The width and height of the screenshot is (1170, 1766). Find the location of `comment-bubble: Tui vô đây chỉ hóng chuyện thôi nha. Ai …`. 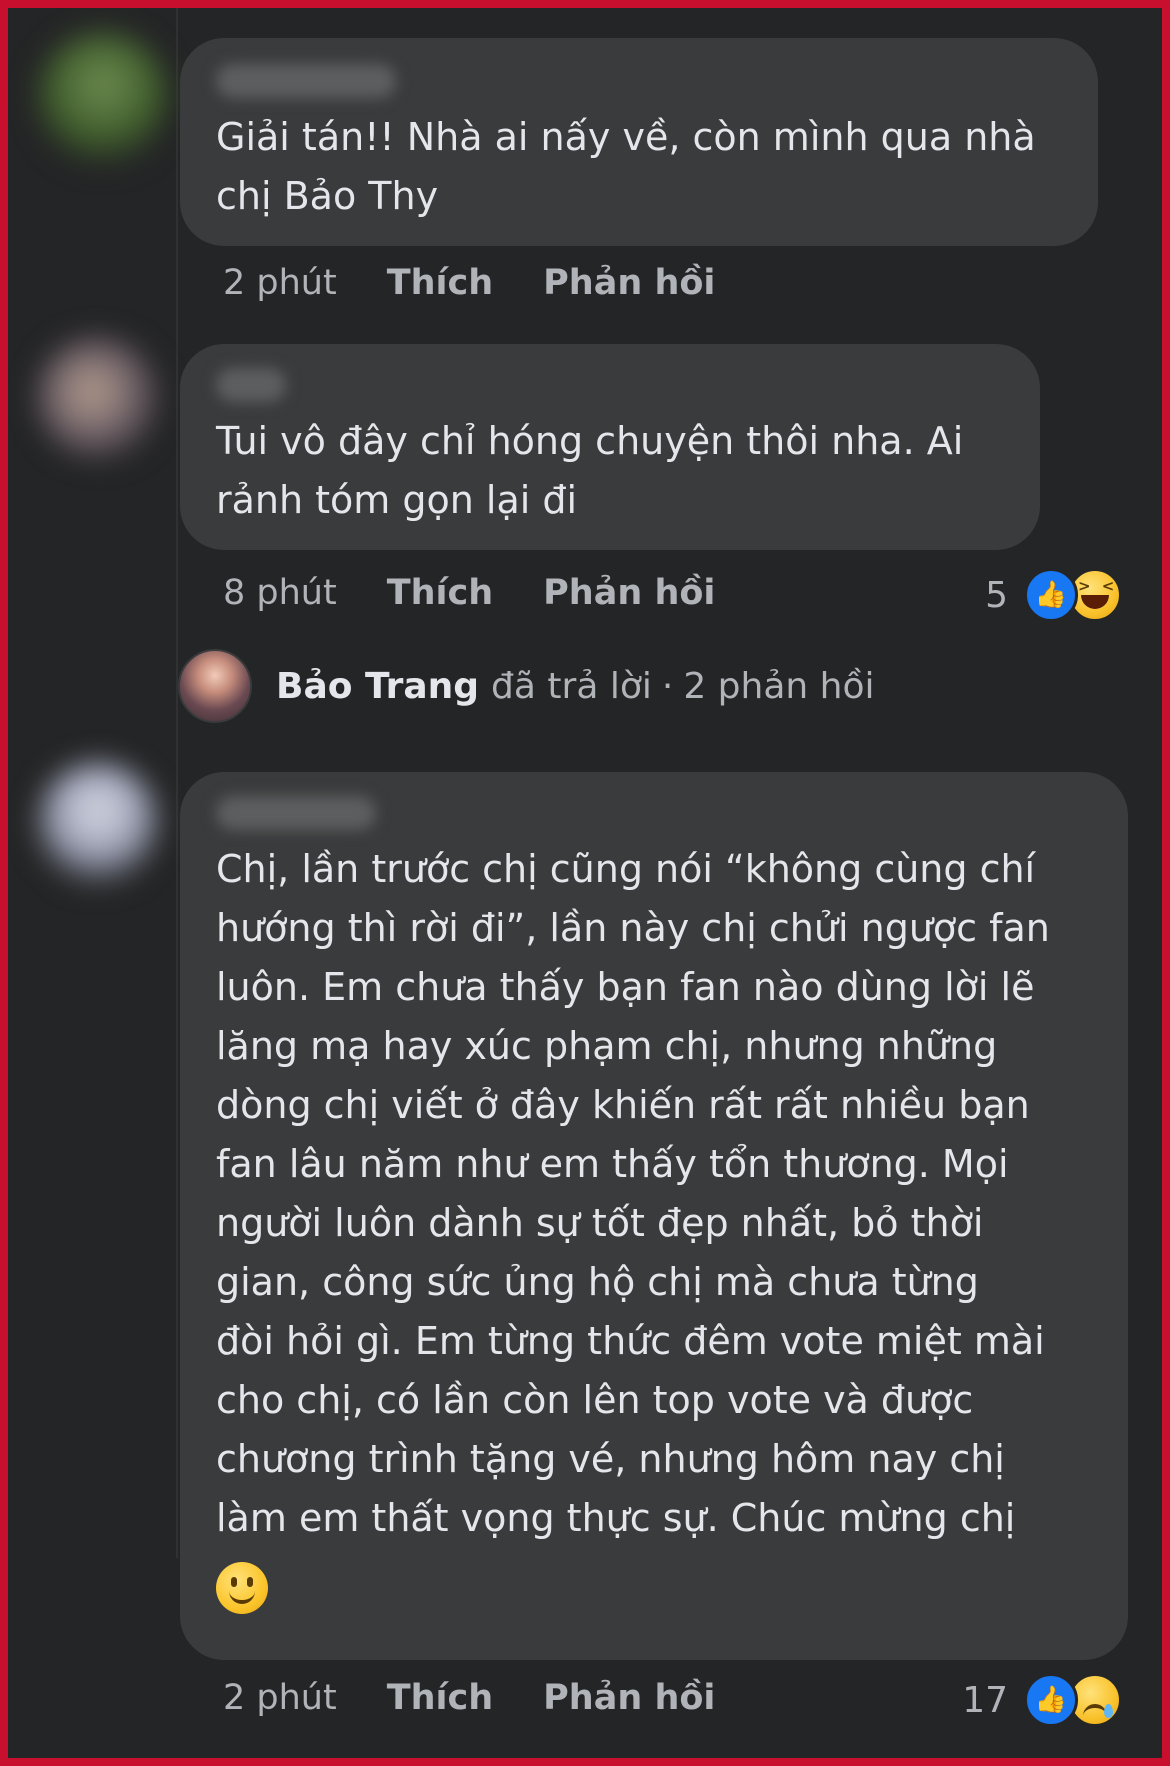

comment-bubble: Tui vô đây chỉ hóng chuyện thôi nha. Ai … is located at coordinates (610, 447).